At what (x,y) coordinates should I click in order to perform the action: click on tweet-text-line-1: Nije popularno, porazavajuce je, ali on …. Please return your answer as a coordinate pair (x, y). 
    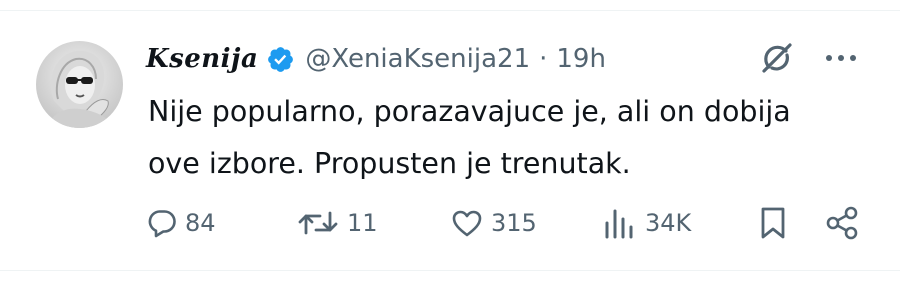
    Looking at the image, I should click on (469, 111).